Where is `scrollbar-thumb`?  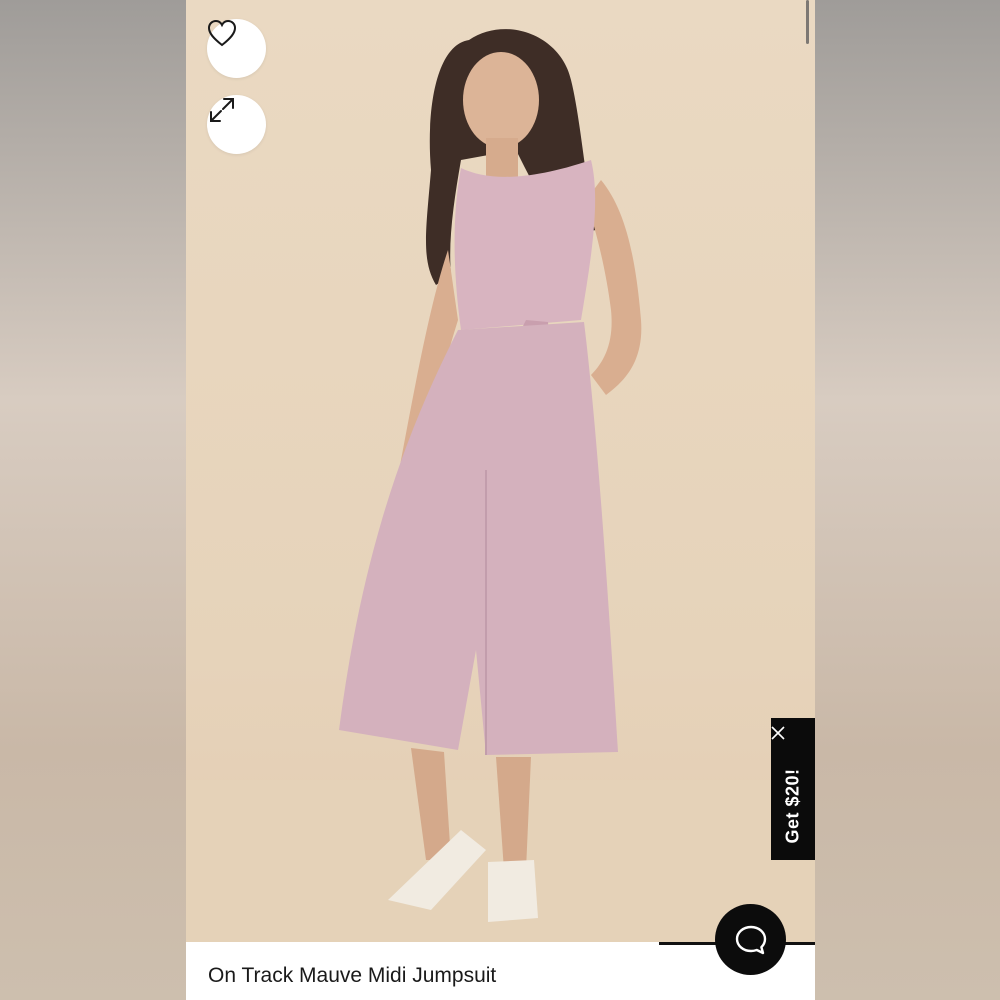
scrollbar-thumb is located at coordinates (807, 22).